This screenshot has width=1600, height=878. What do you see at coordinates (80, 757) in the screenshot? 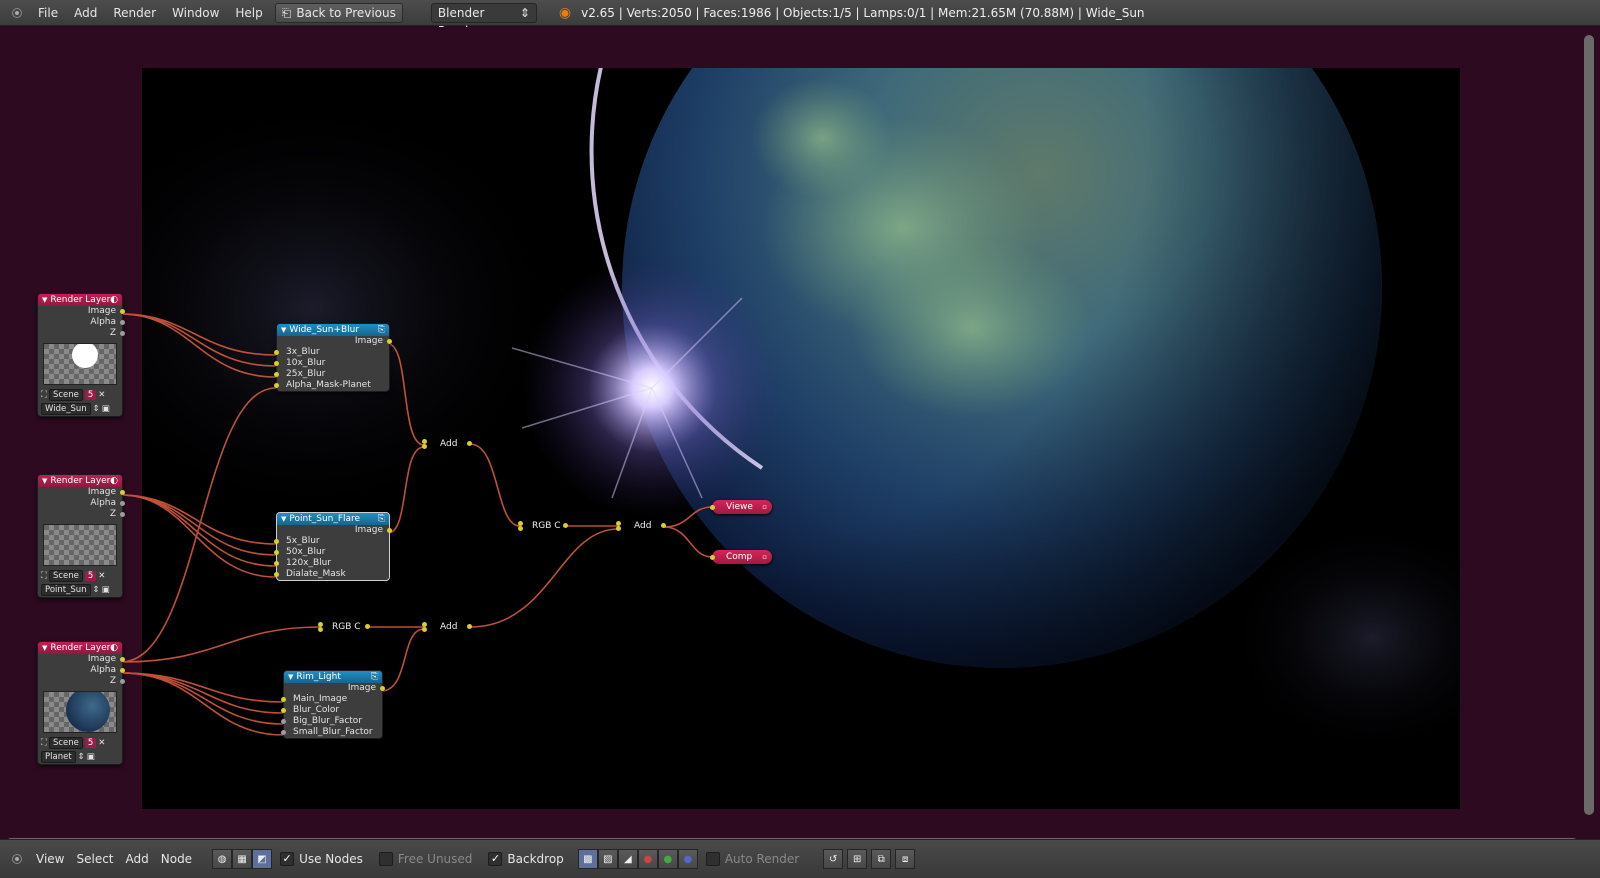
I see `layer-selector: Planet ⇕ ▣` at bounding box center [80, 757].